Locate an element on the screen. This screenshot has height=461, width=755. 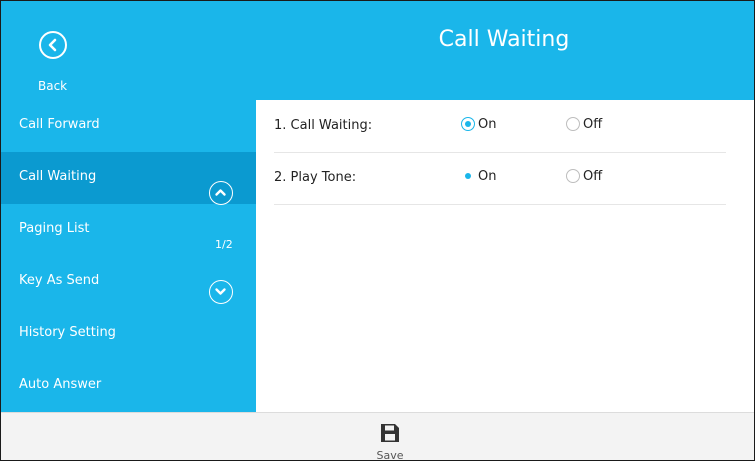
scroll-down-button is located at coordinates (221, 292).